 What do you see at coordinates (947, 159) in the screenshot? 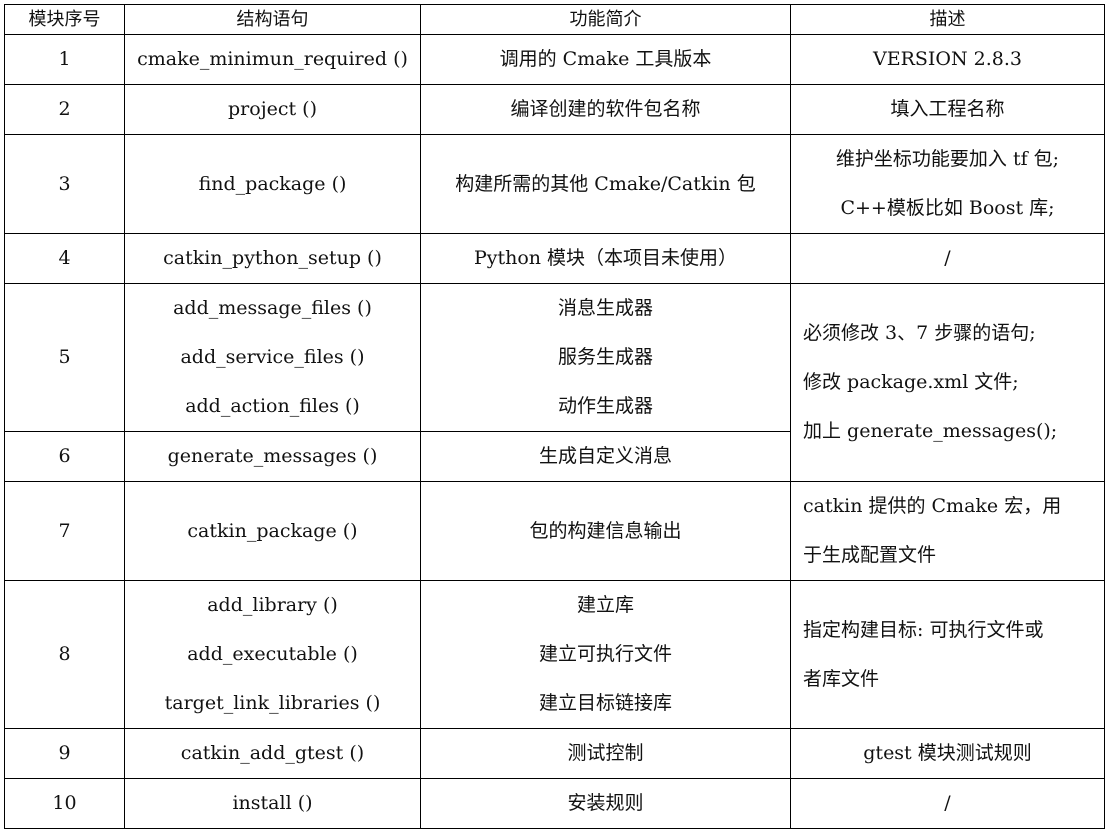
I see `description-line: 维护坐标功能要加入 tf 包;` at bounding box center [947, 159].